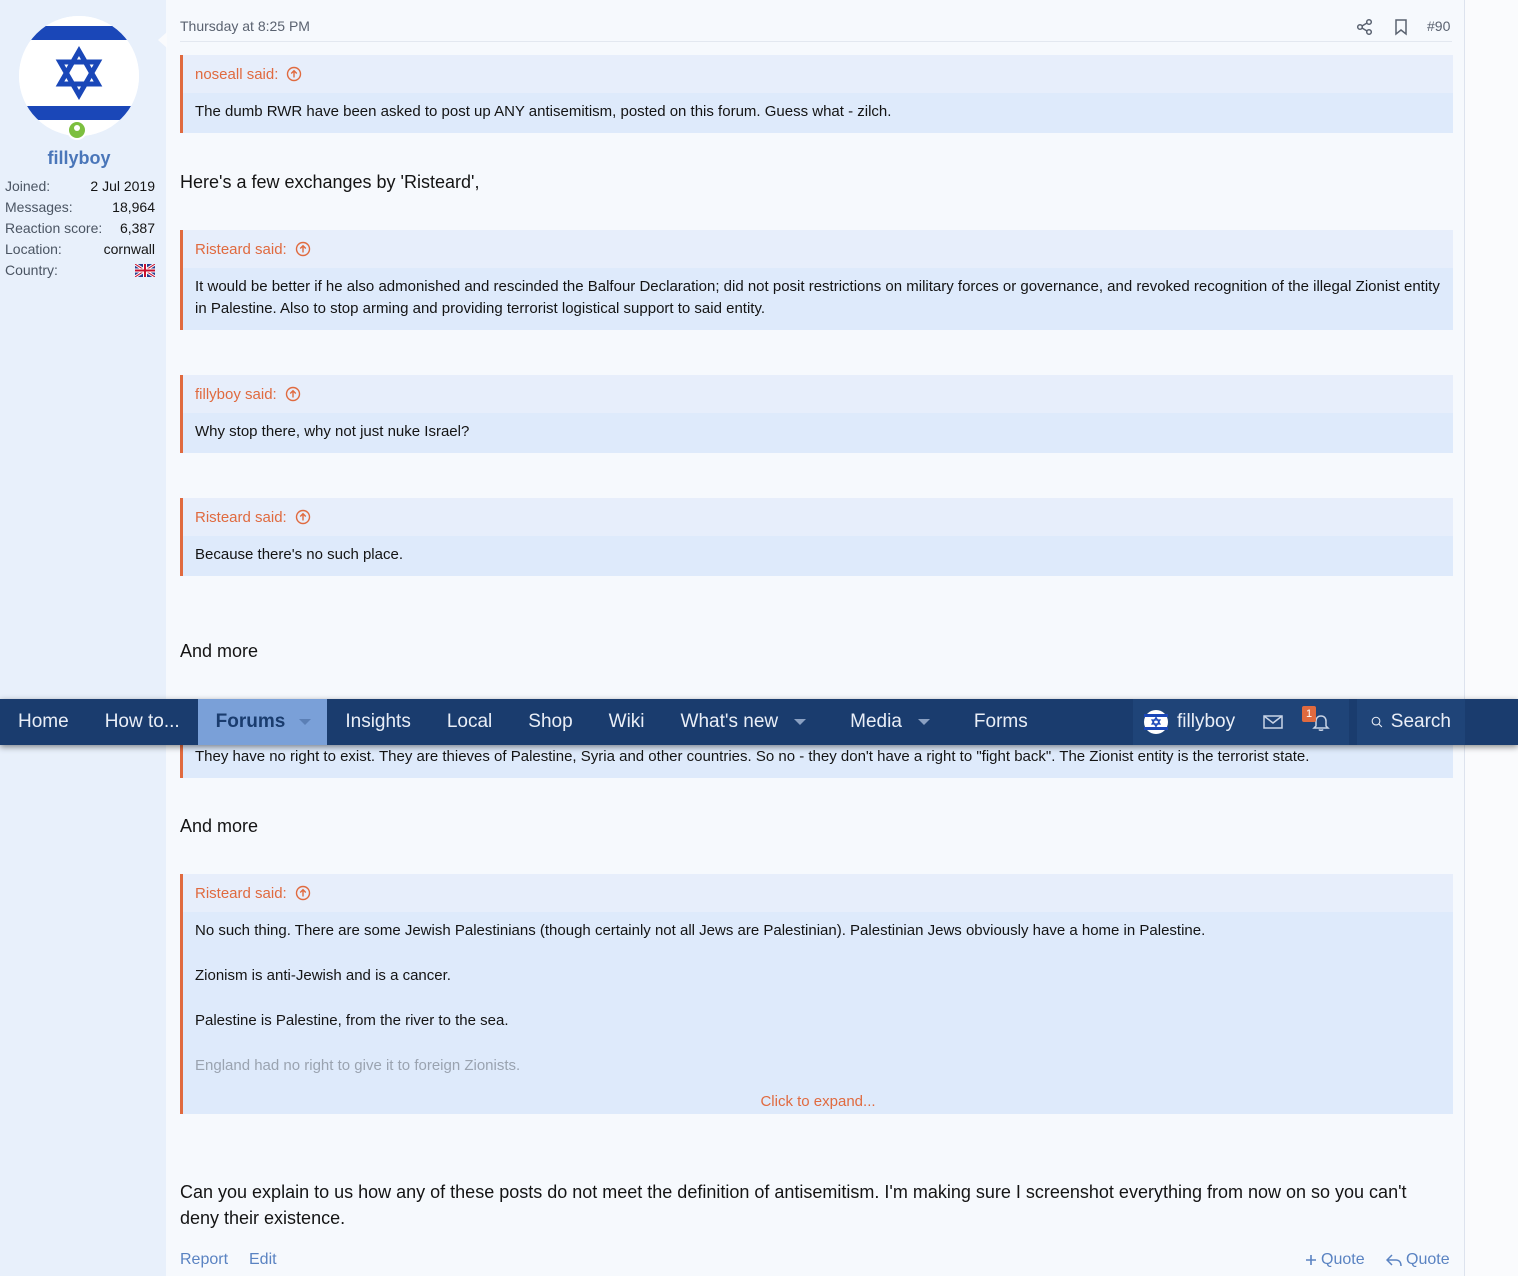 This screenshot has width=1518, height=1276. What do you see at coordinates (162, 40) in the screenshot?
I see `post-caret` at bounding box center [162, 40].